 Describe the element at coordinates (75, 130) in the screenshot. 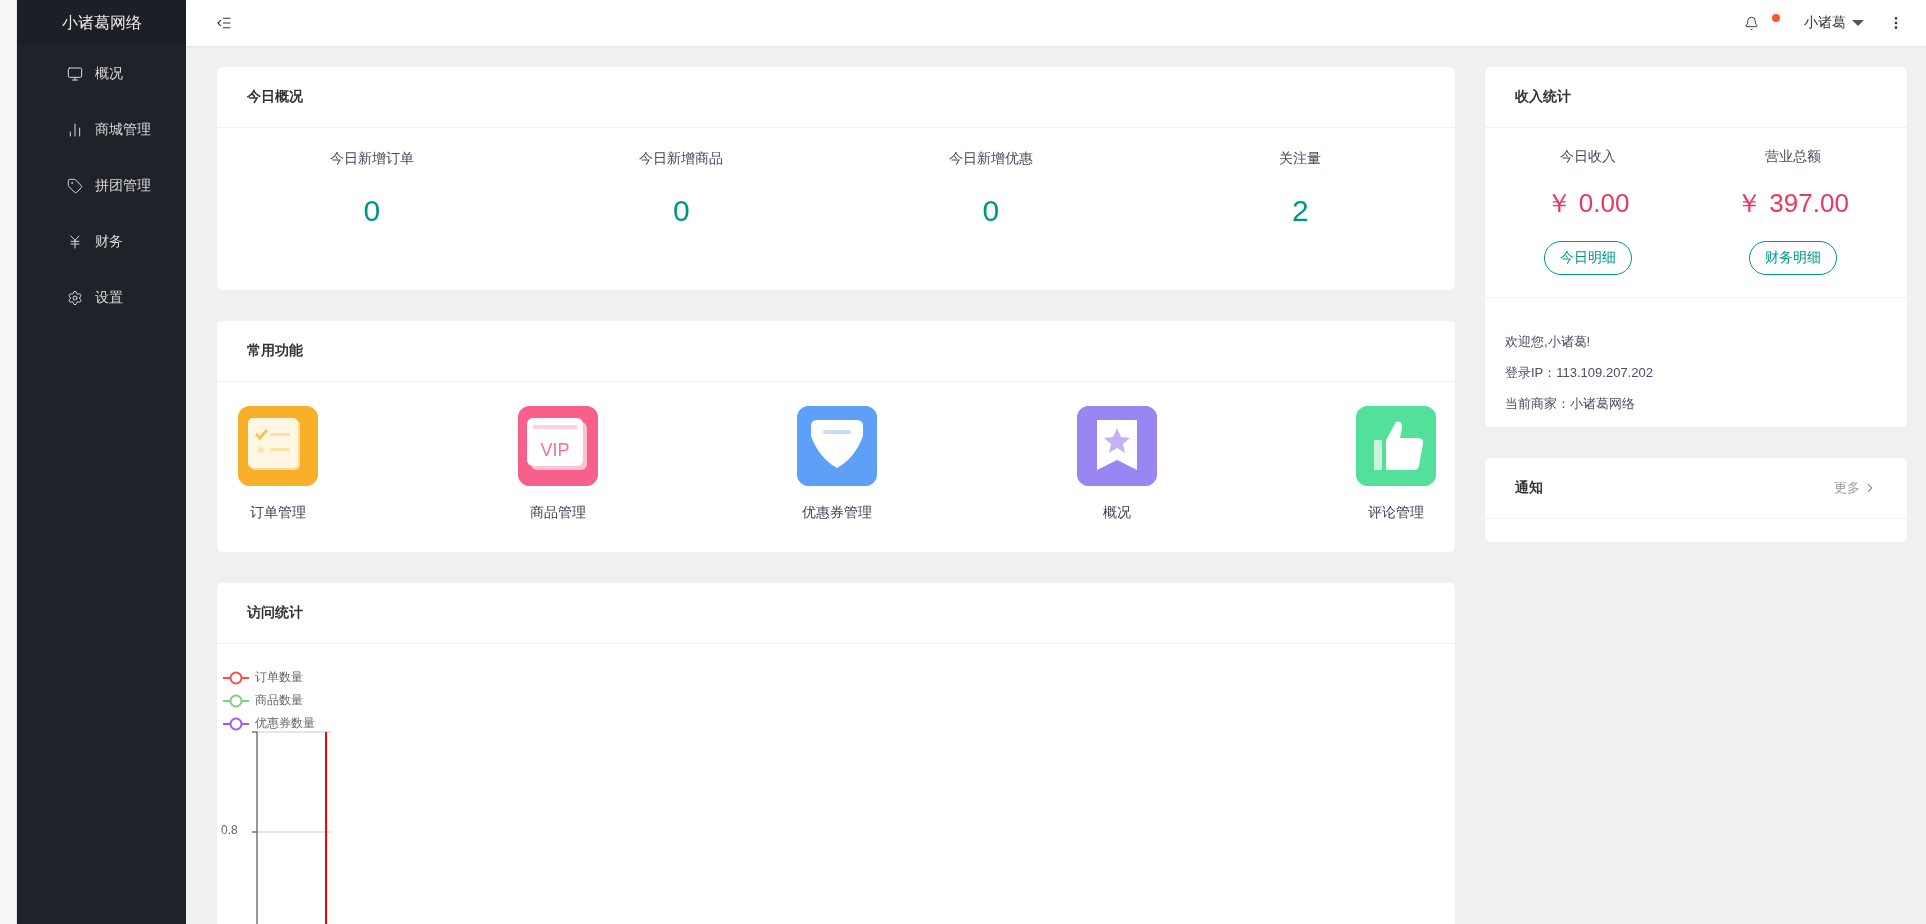

I see `bar-chart-icon` at that location.